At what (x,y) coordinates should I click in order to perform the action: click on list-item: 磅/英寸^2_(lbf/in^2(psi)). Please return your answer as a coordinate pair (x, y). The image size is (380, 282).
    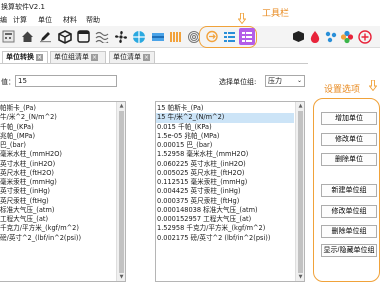
    Looking at the image, I should click on (57, 238).